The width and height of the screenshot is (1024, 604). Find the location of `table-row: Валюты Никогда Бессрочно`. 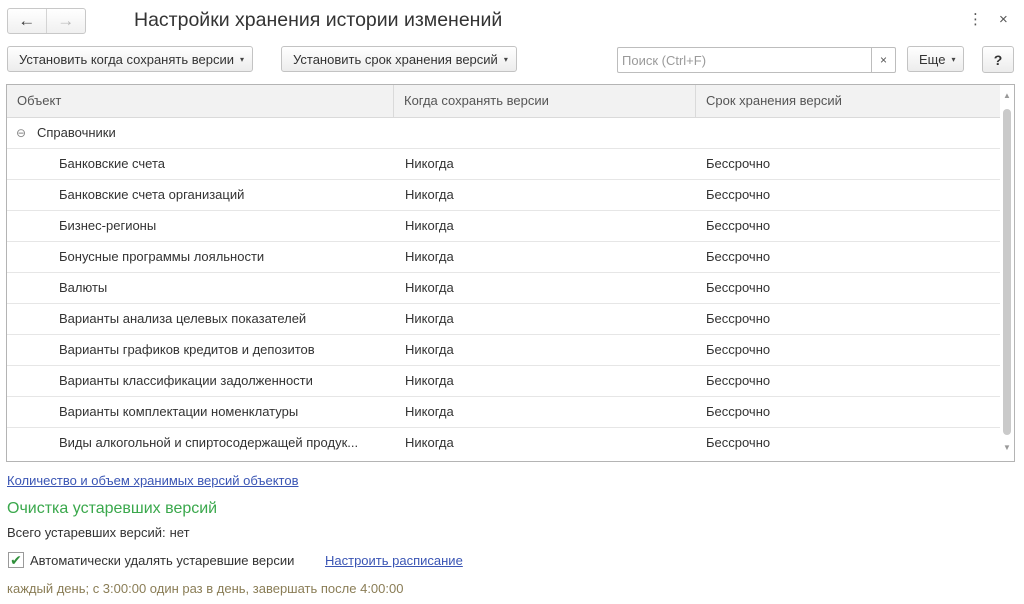

table-row: Валюты Никогда Бессрочно is located at coordinates (503, 288).